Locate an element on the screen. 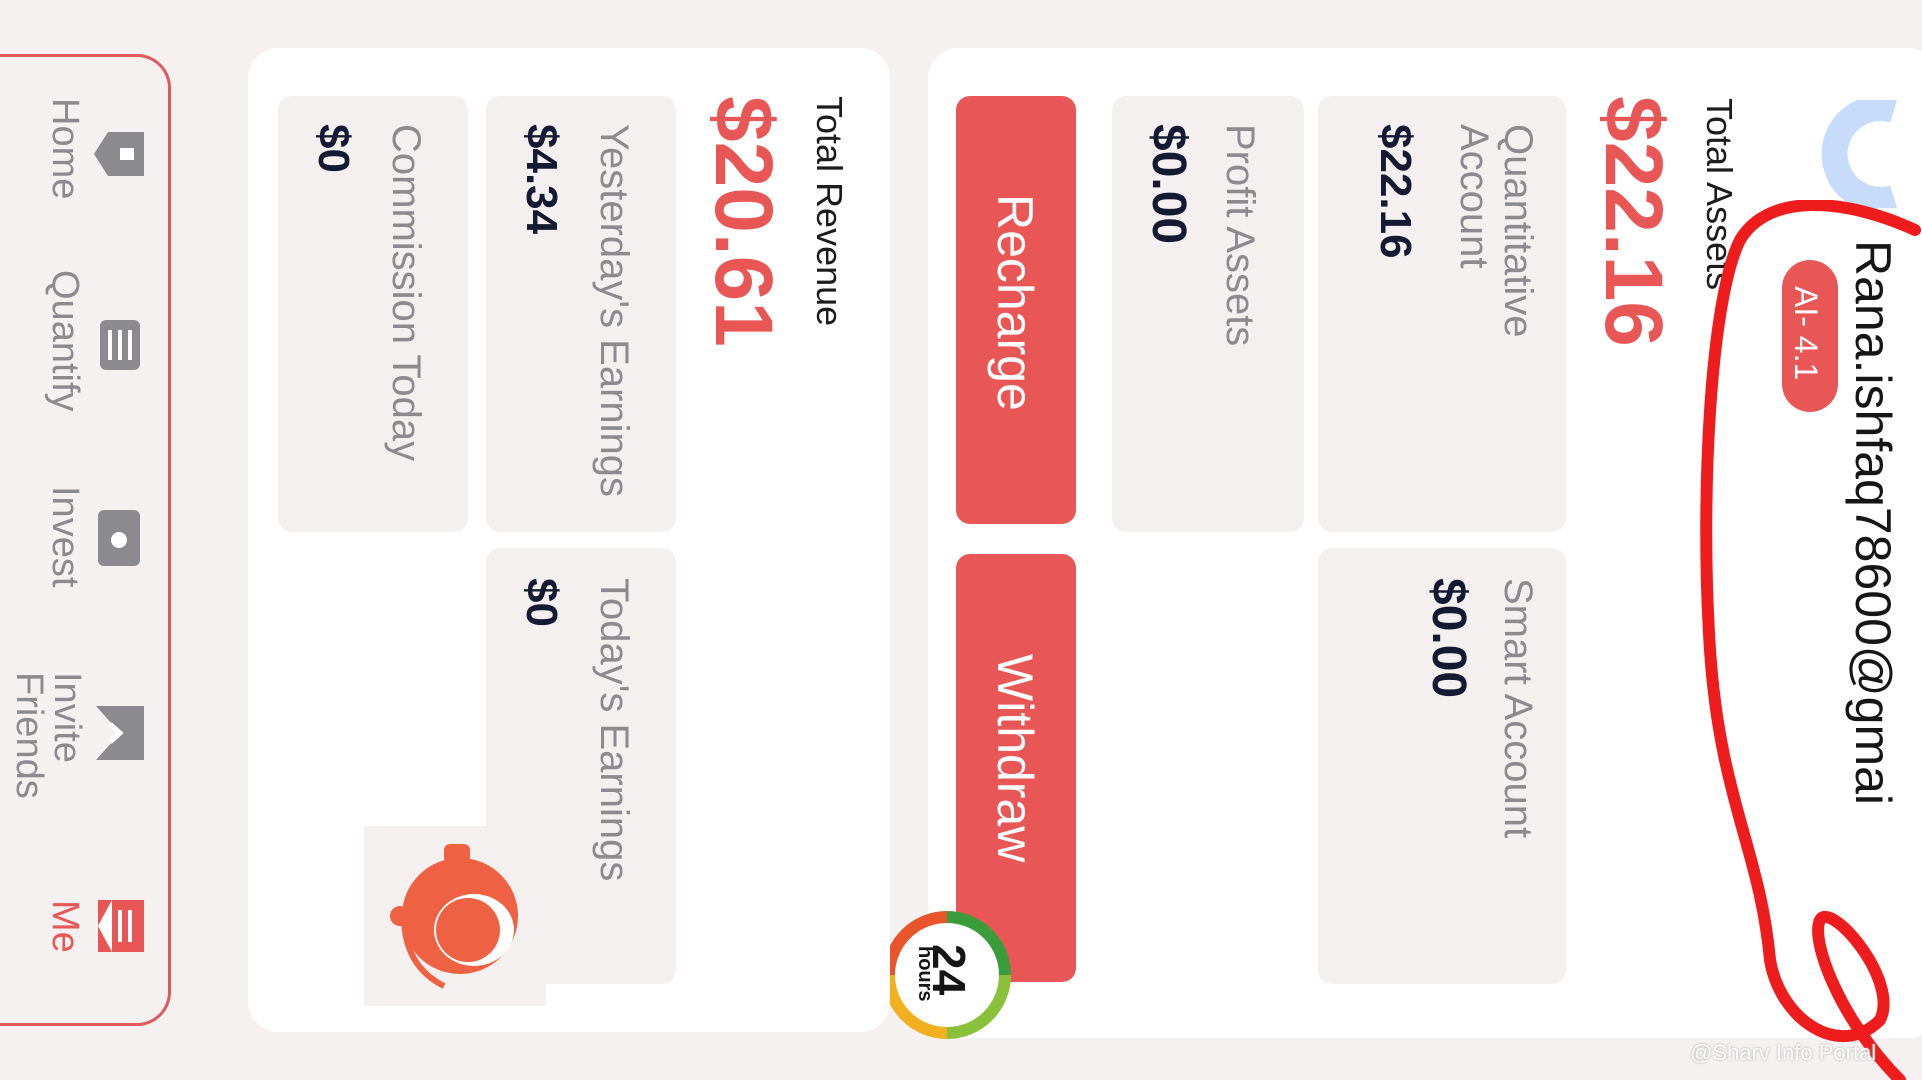 The width and height of the screenshot is (1922, 1080). commission-today-tile: Commission Today $0 is located at coordinates (373, 314).